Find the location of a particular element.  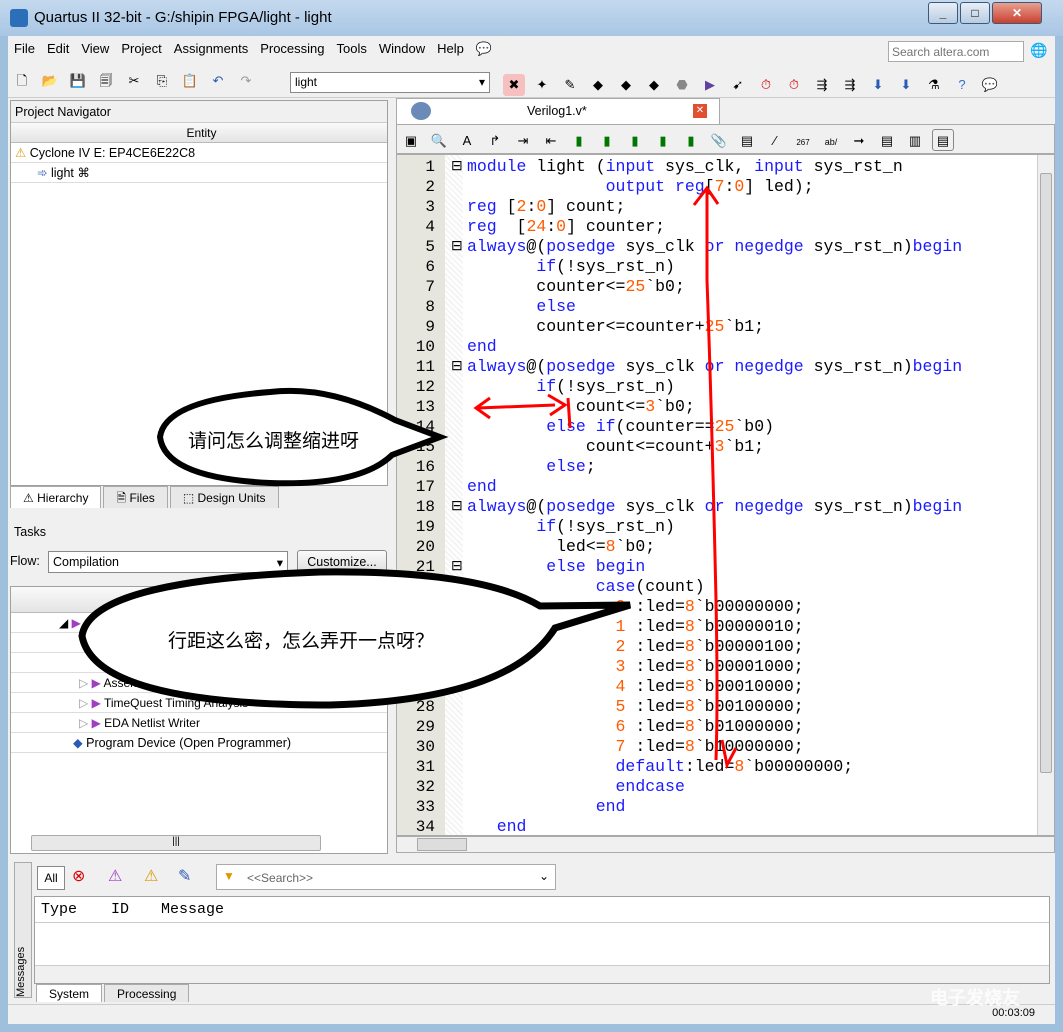

bubble-text-indent: 请问怎么调整缩进呀 is located at coordinates (274, 441).